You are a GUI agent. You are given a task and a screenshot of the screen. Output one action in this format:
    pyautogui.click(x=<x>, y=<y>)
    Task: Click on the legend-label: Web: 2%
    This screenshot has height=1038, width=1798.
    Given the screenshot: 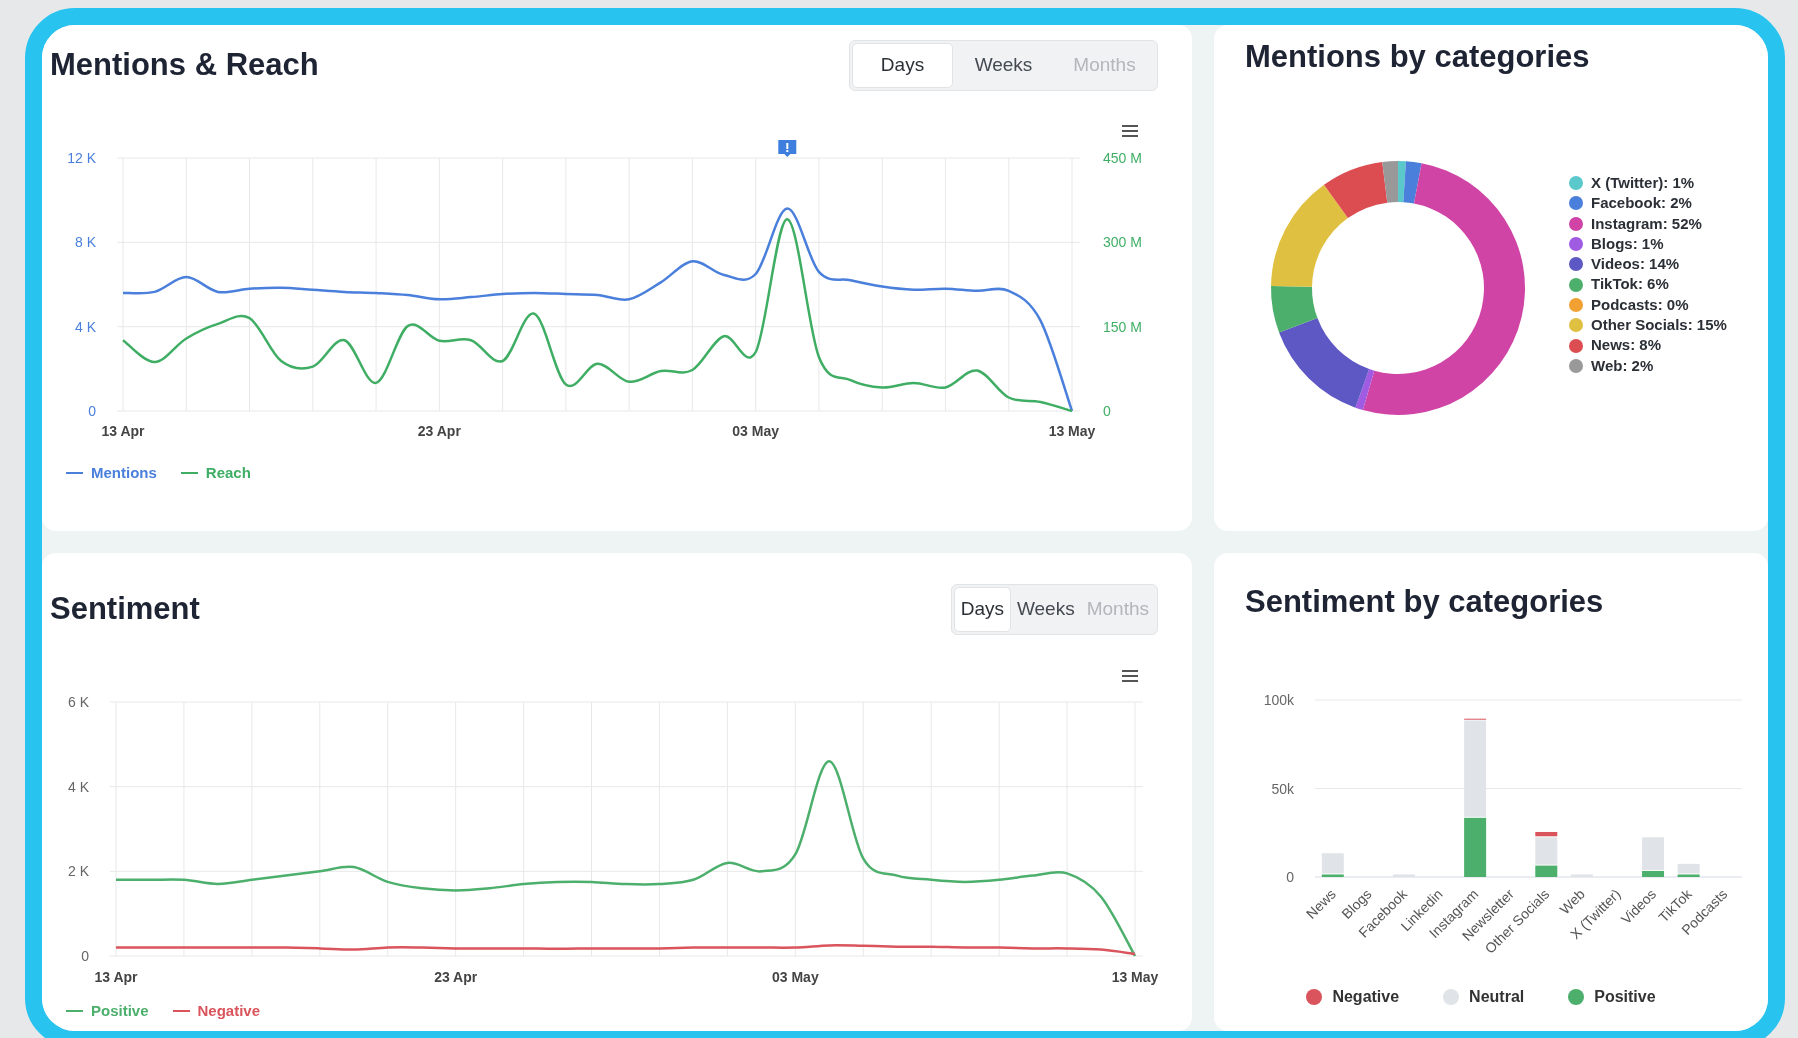 What is the action you would take?
    pyautogui.click(x=1622, y=366)
    